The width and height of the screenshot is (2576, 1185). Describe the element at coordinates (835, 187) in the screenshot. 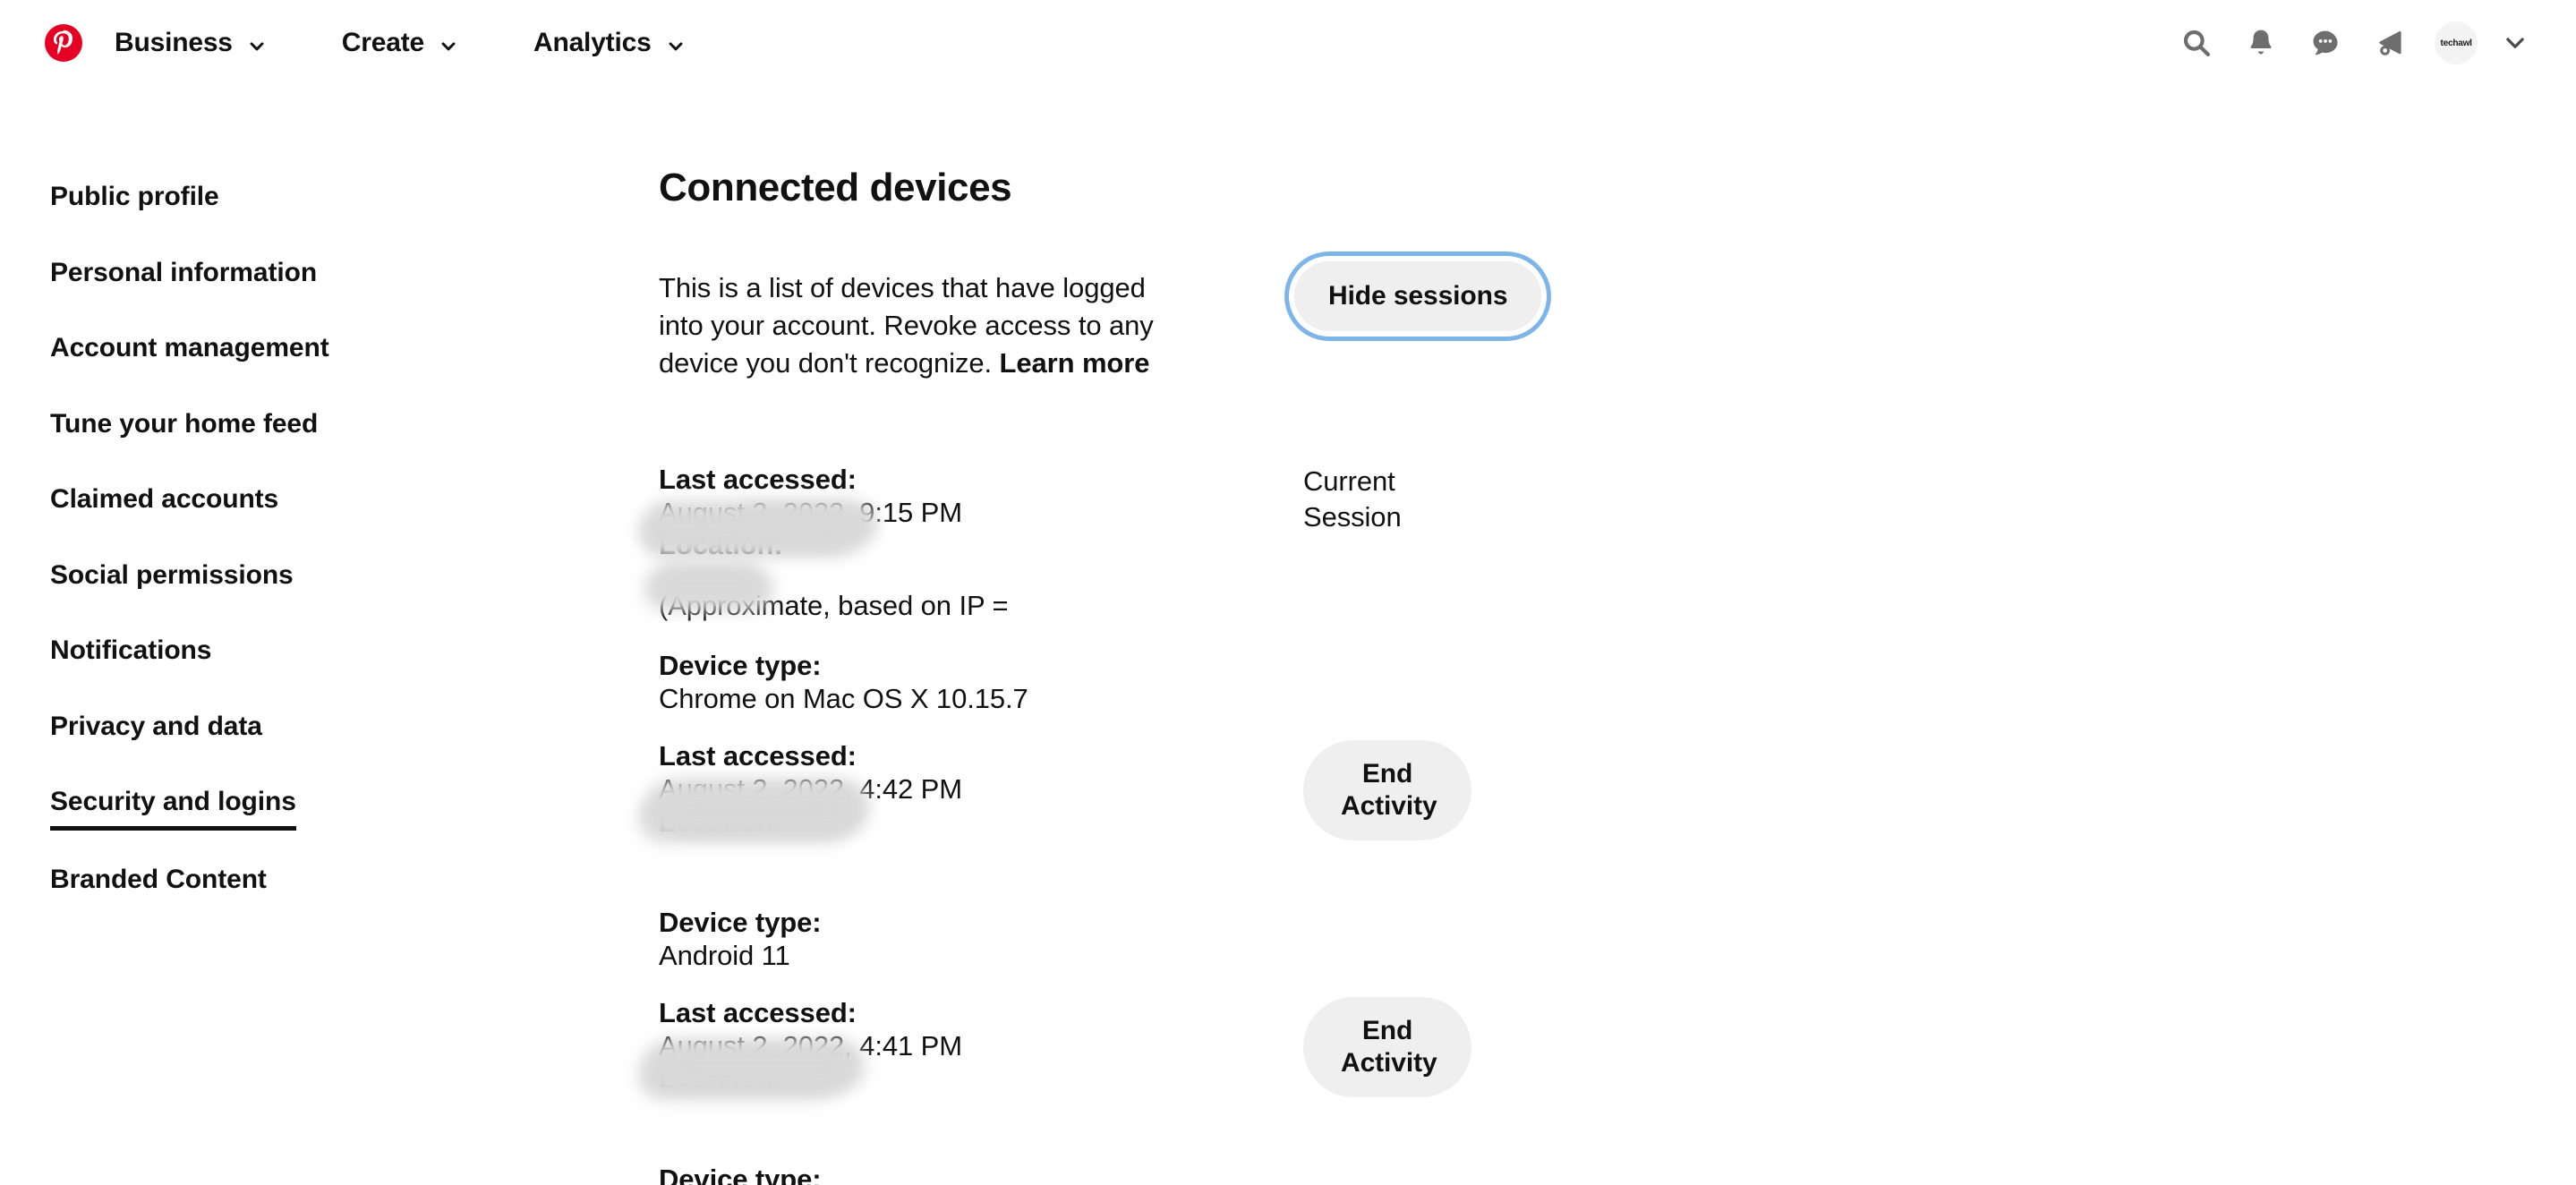

I see `page-title: Connected devices` at that location.